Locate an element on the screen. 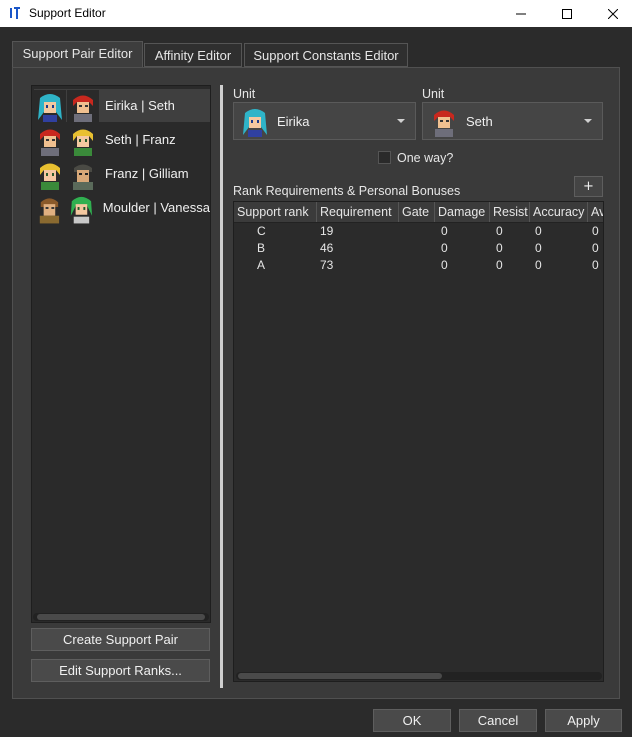 The image size is (632, 737). list-item: Eirika | Seth is located at coordinates (122, 105).